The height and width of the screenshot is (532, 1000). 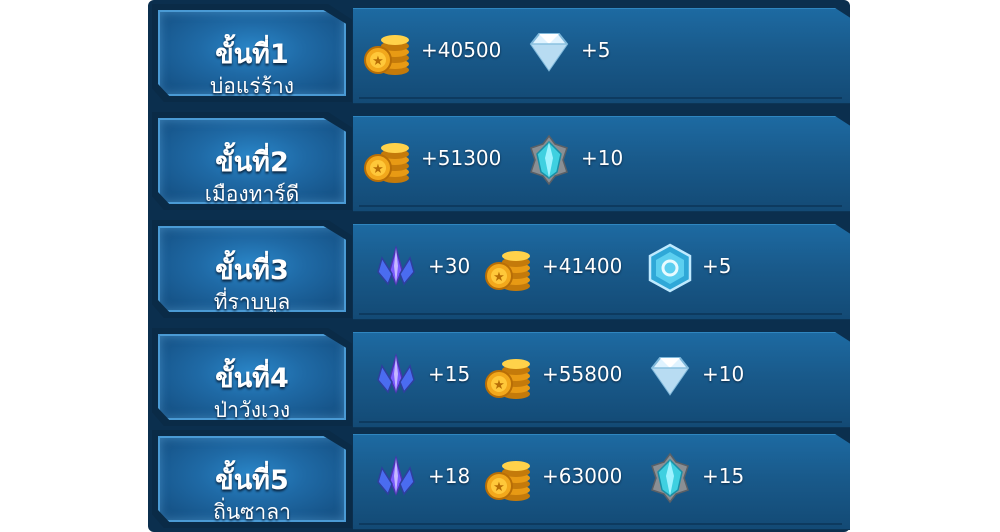 I want to click on stage-badge: ขั้นที่3 ที่ราบบูล, so click(x=252, y=269).